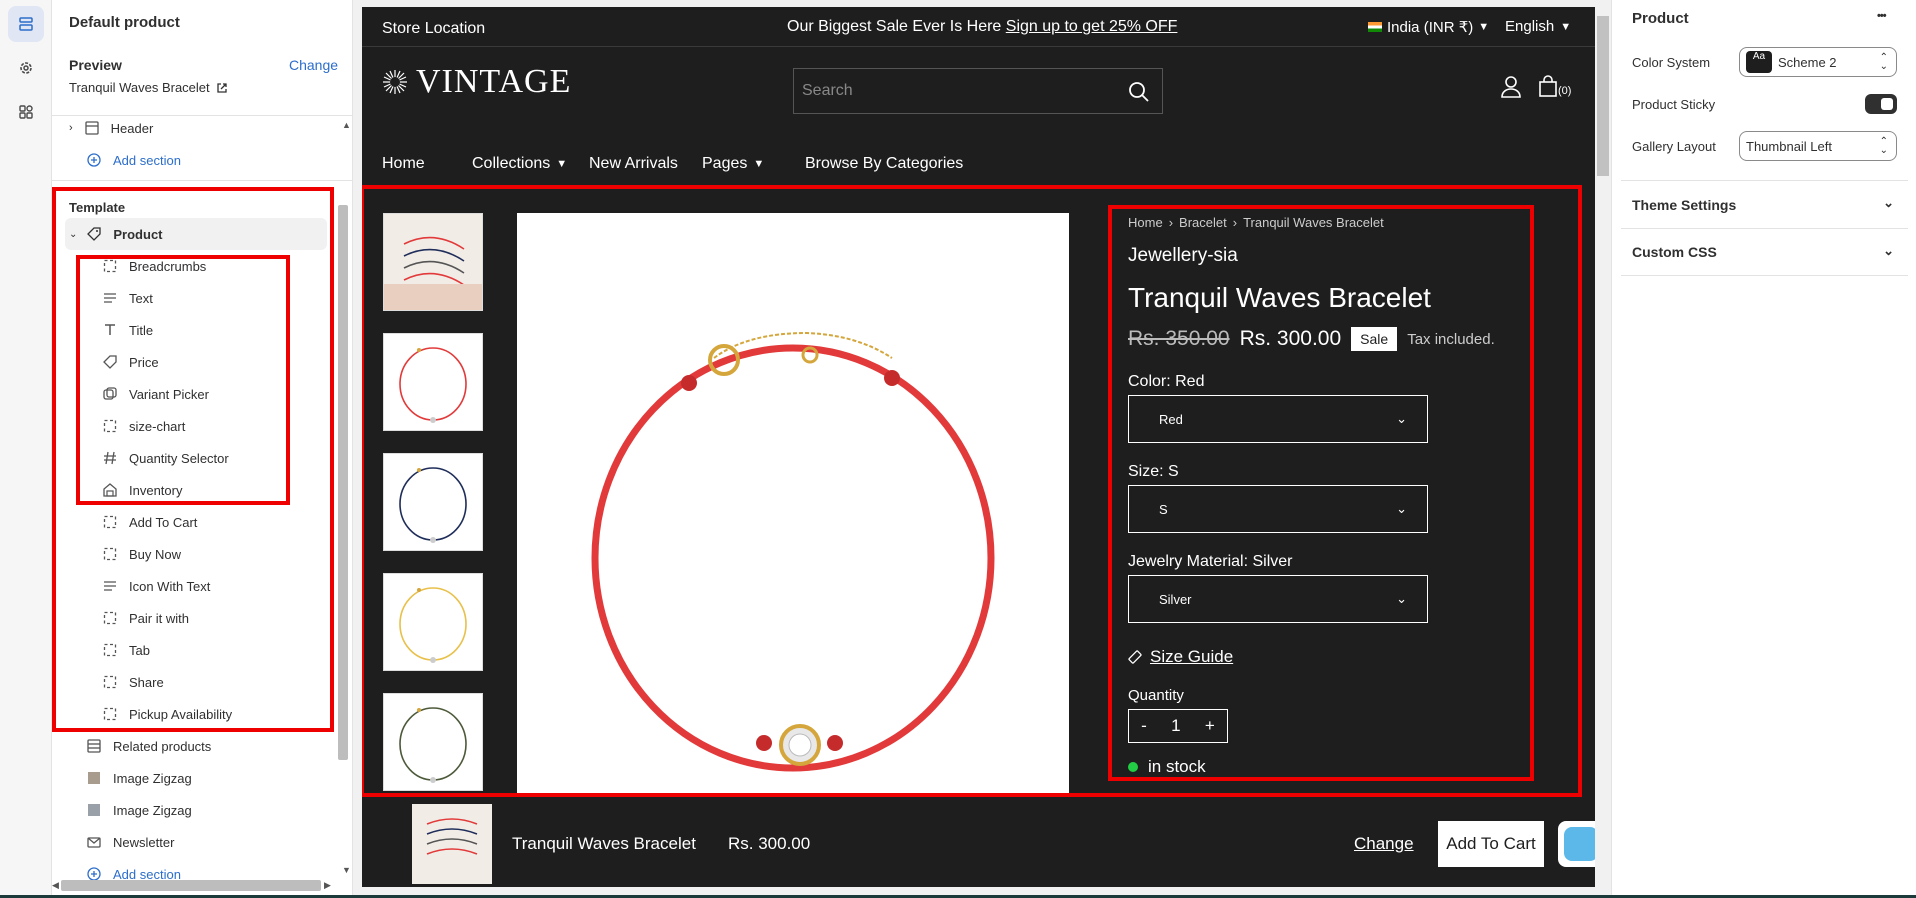 This screenshot has height=898, width=1916. Describe the element at coordinates (327, 885) in the screenshot. I see `scroll-right-icon: ▶` at that location.